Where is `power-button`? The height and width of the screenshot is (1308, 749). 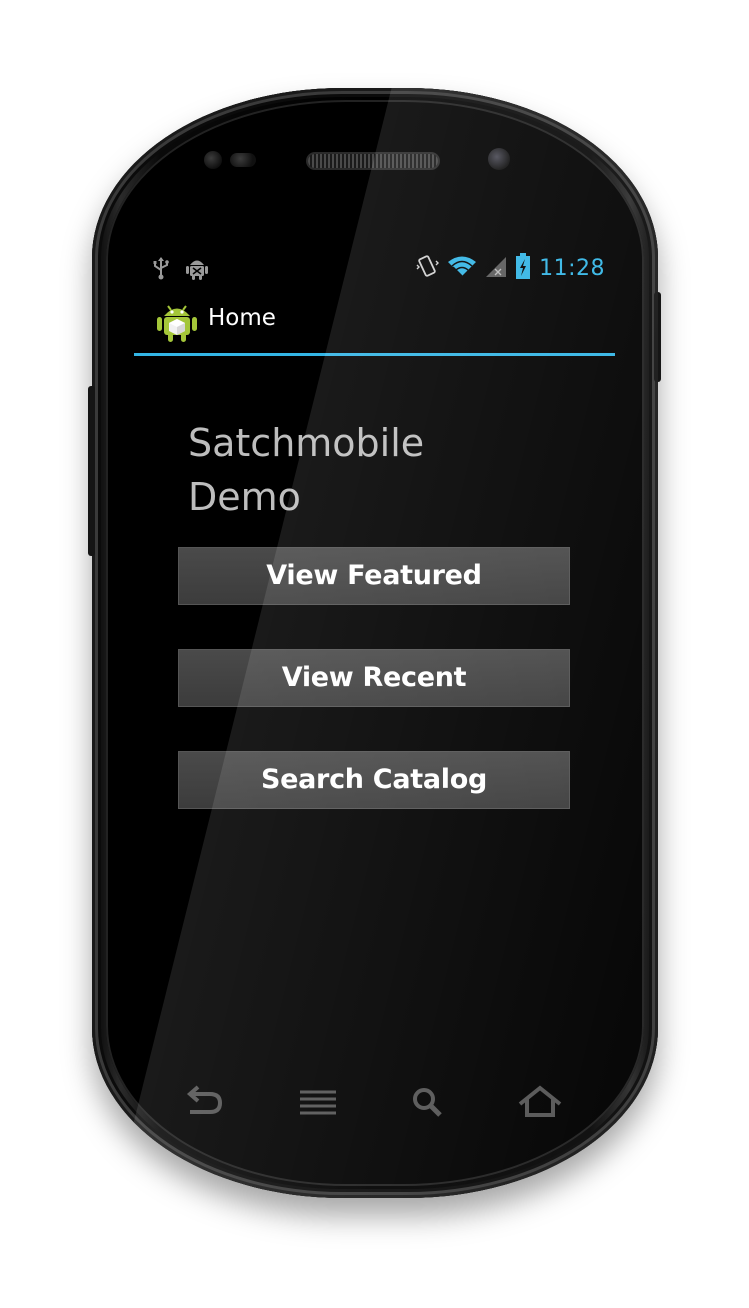
power-button is located at coordinates (657, 337).